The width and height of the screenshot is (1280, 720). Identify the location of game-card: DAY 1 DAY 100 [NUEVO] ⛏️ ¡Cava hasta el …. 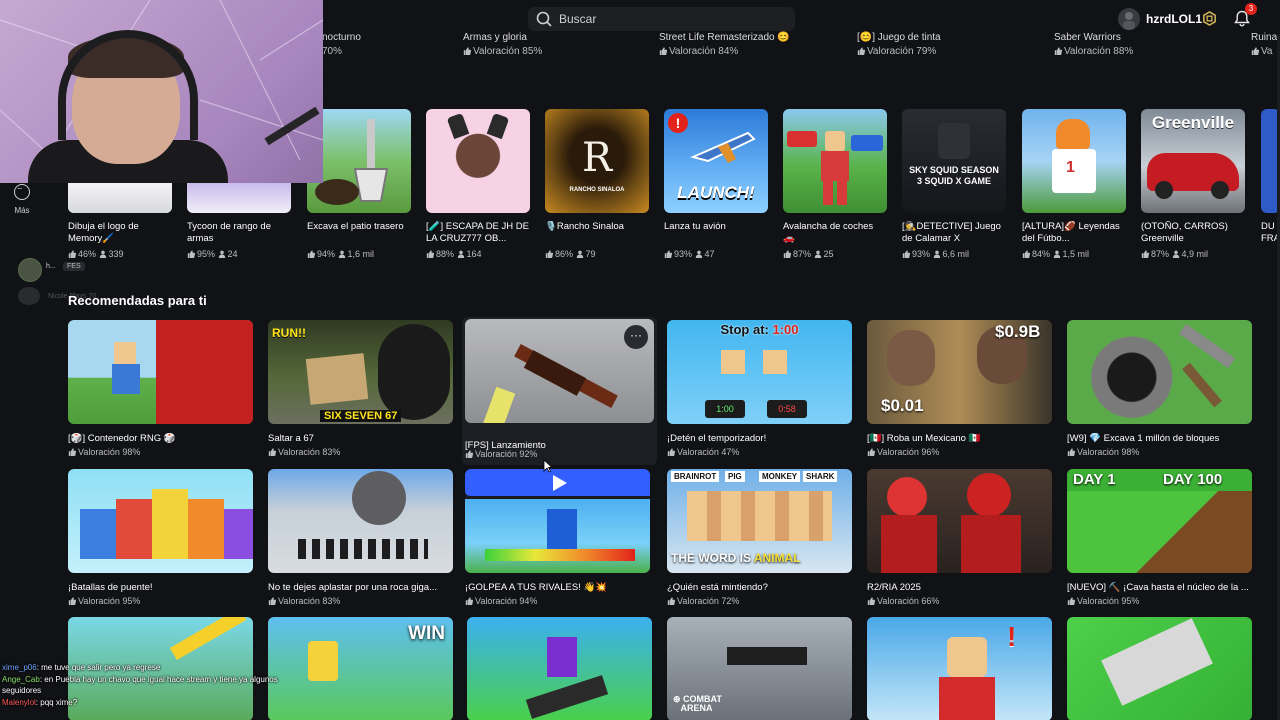
(1159, 537).